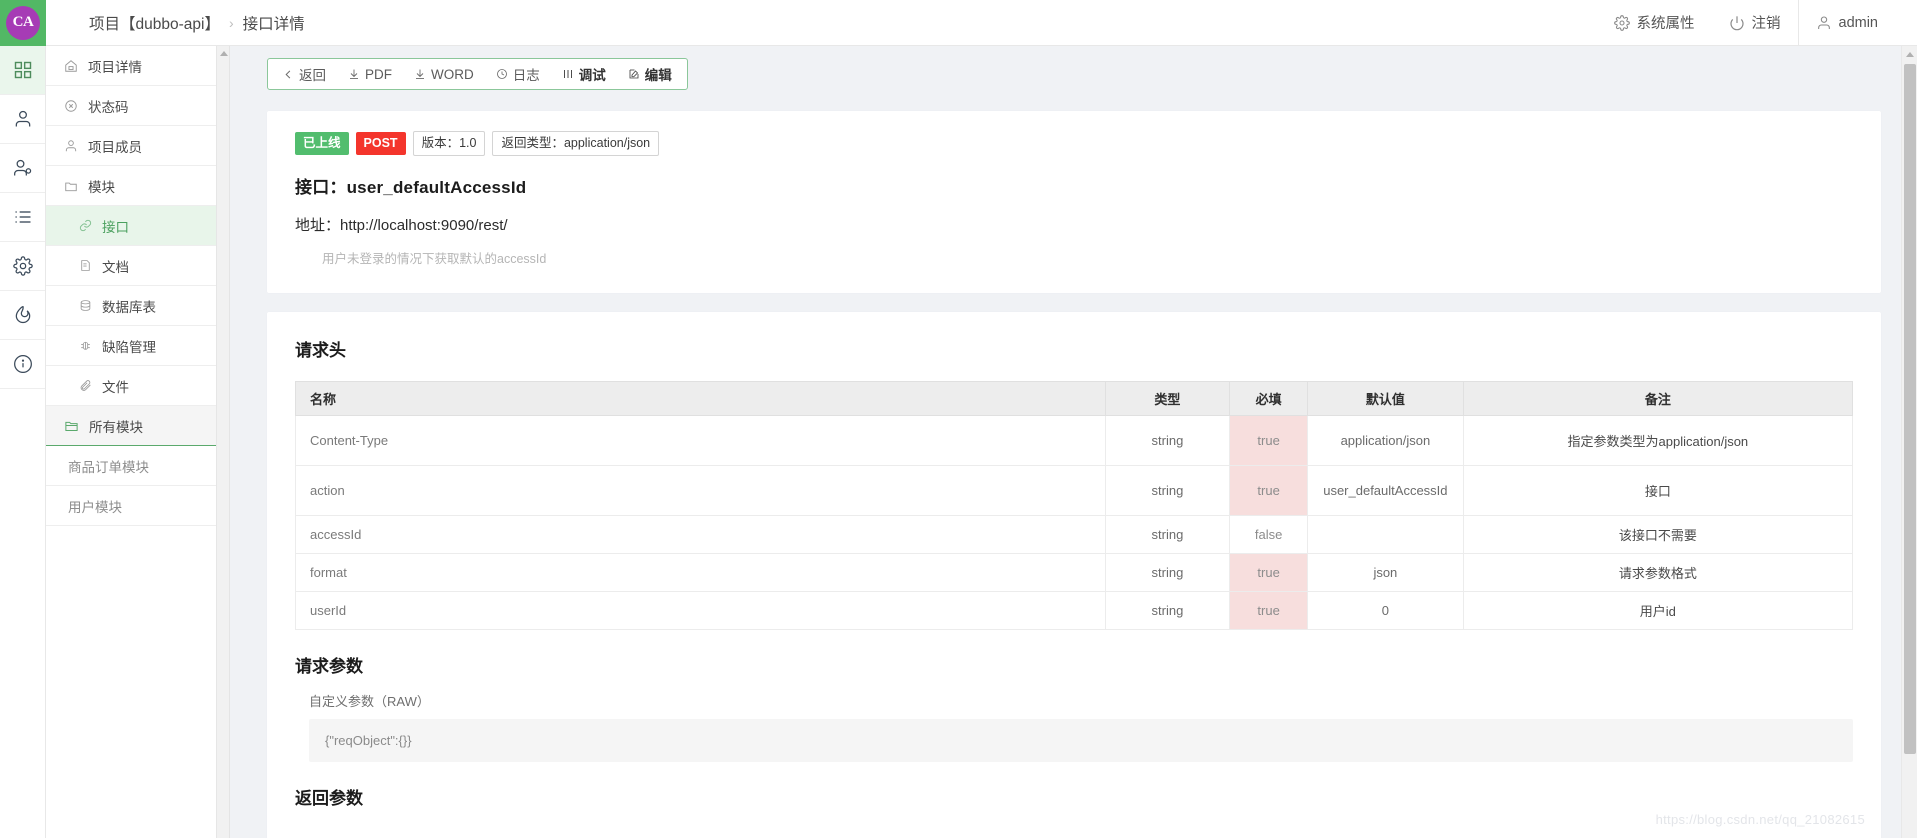  What do you see at coordinates (137, 386) in the screenshot?
I see `sidebar-item-files: 文件` at bounding box center [137, 386].